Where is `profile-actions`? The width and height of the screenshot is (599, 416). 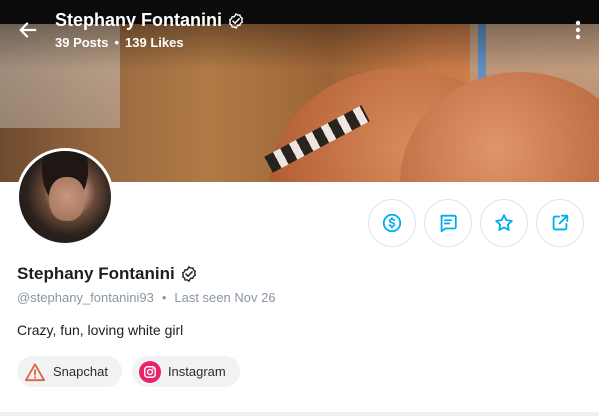
profile-actions is located at coordinates (476, 223).